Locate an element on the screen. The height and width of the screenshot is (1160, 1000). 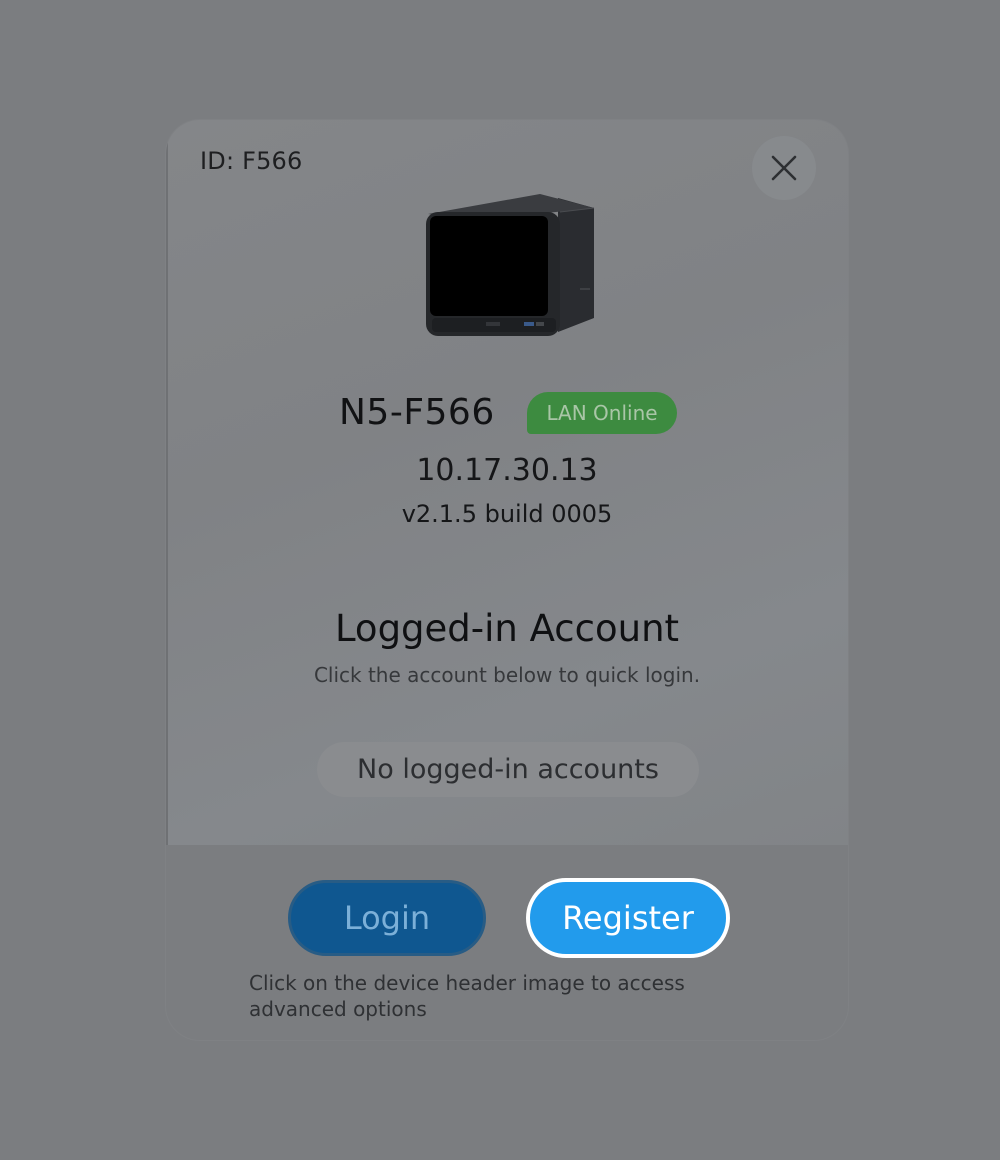
section-title: Logged-in Account is located at coordinates (507, 628).